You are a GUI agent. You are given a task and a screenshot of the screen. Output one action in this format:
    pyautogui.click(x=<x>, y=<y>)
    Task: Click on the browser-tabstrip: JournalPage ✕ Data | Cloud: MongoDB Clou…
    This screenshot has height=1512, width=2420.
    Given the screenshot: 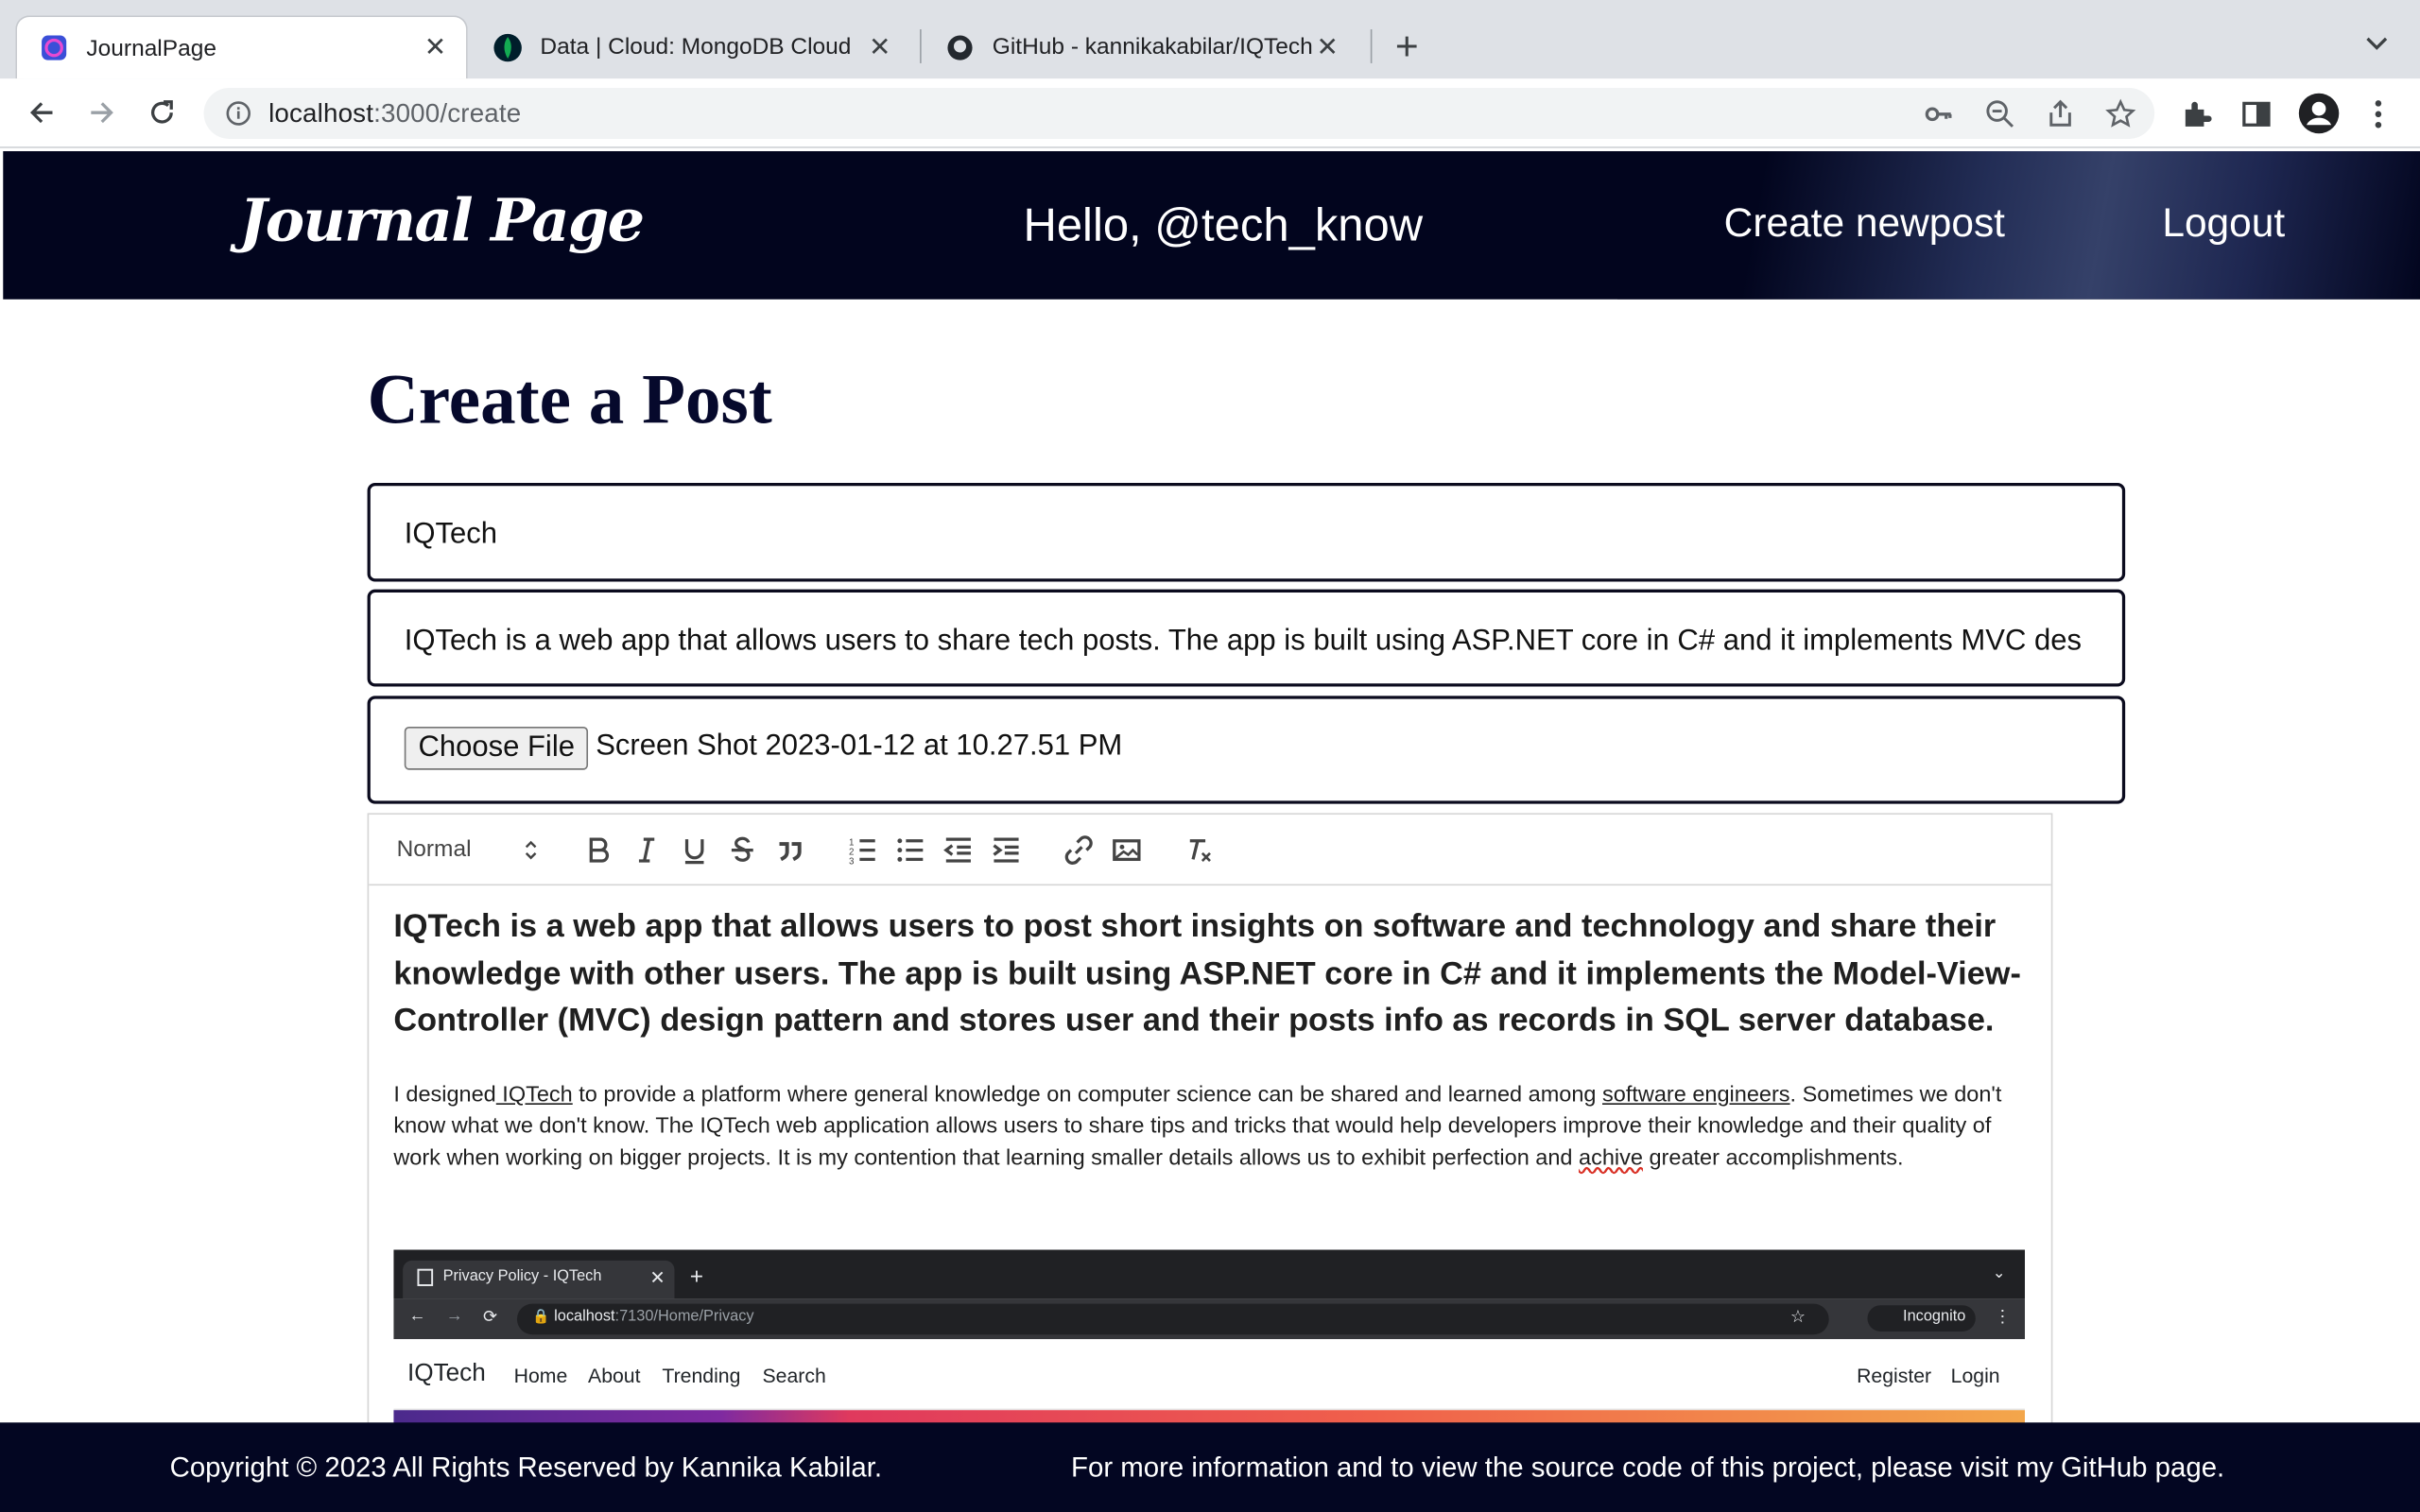 What is the action you would take?
    pyautogui.click(x=1210, y=39)
    